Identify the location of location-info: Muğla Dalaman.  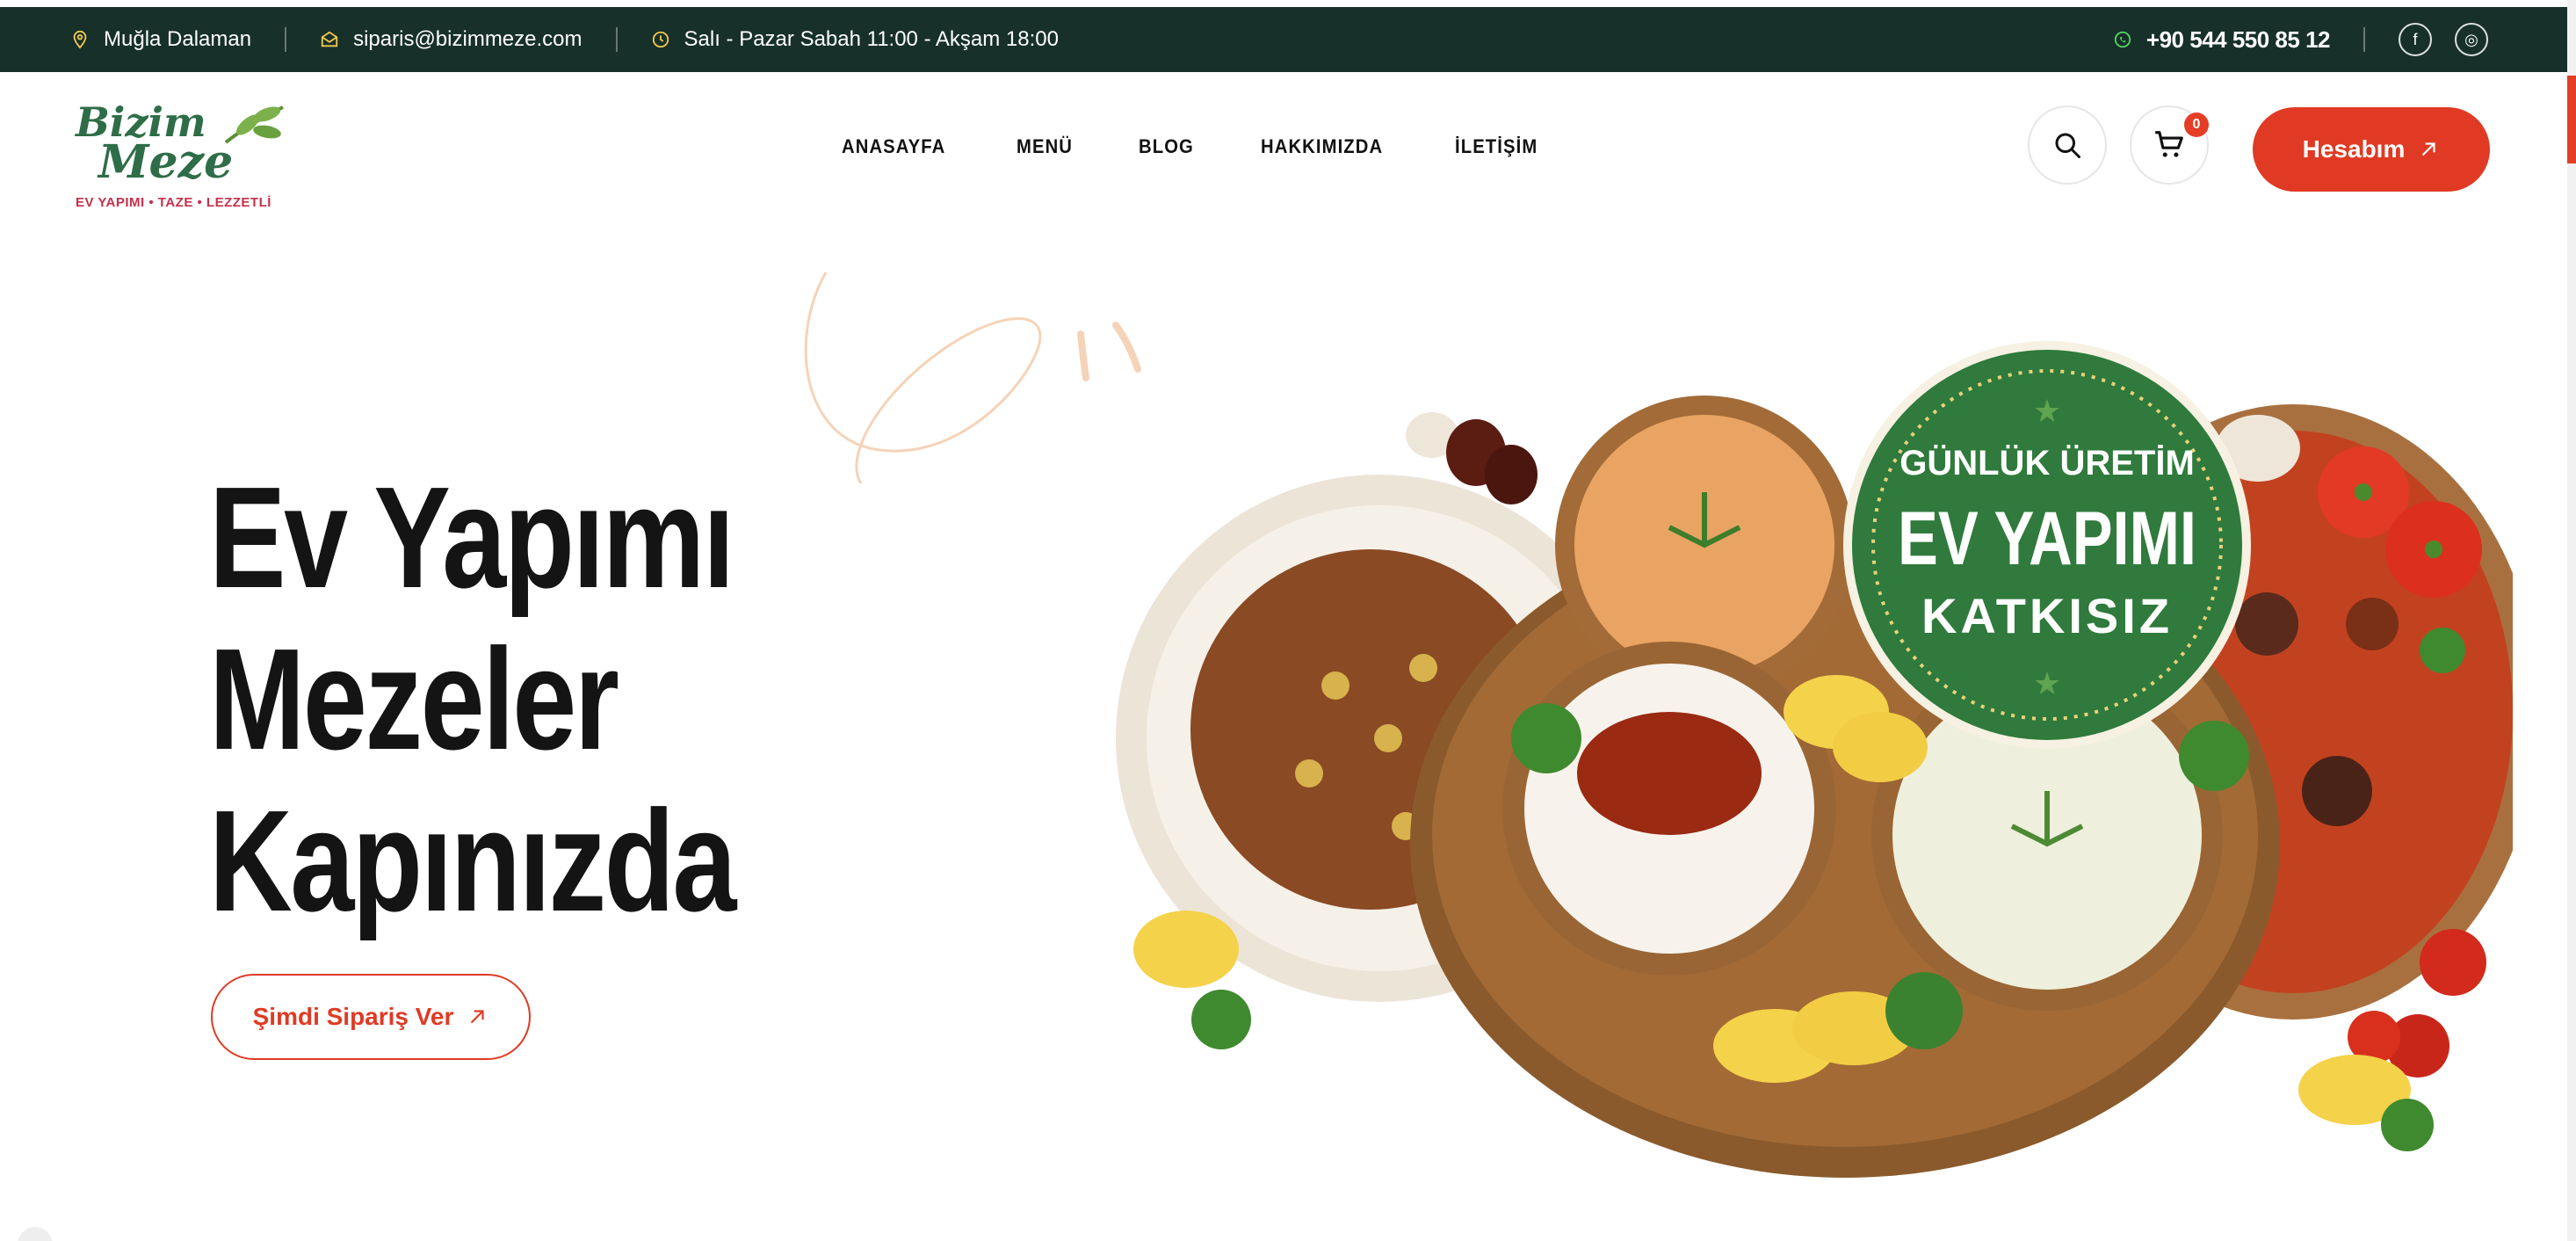
(160, 39).